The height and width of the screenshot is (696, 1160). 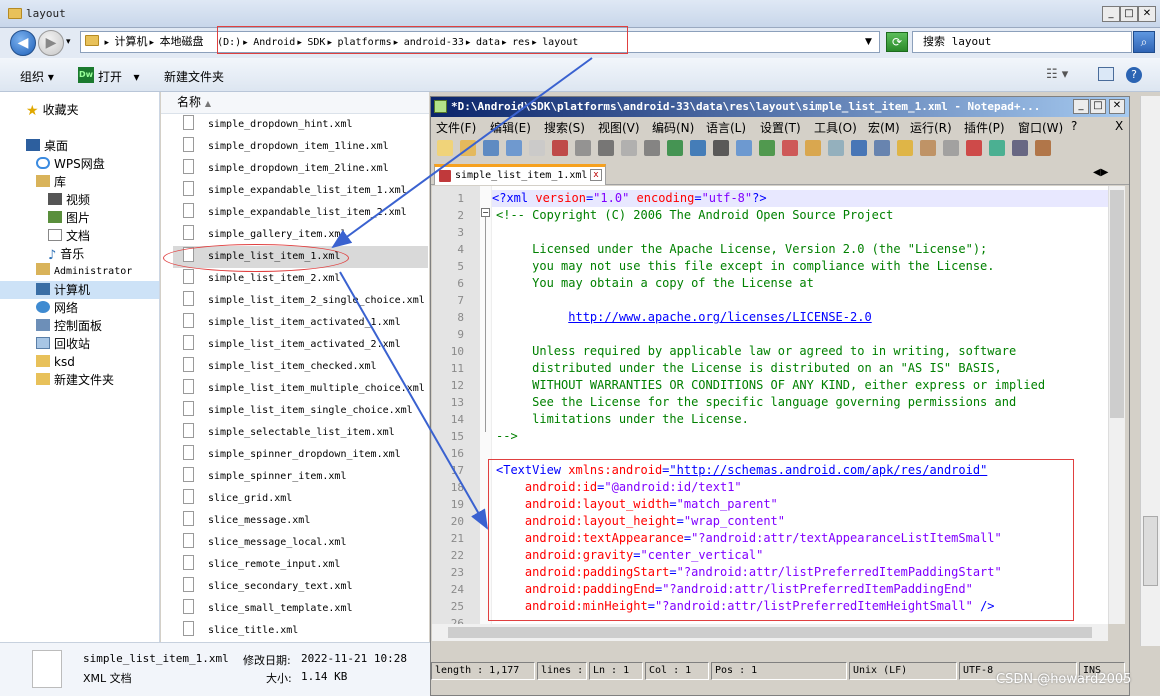 What do you see at coordinates (1150, 551) in the screenshot?
I see `scroll-thumb` at bounding box center [1150, 551].